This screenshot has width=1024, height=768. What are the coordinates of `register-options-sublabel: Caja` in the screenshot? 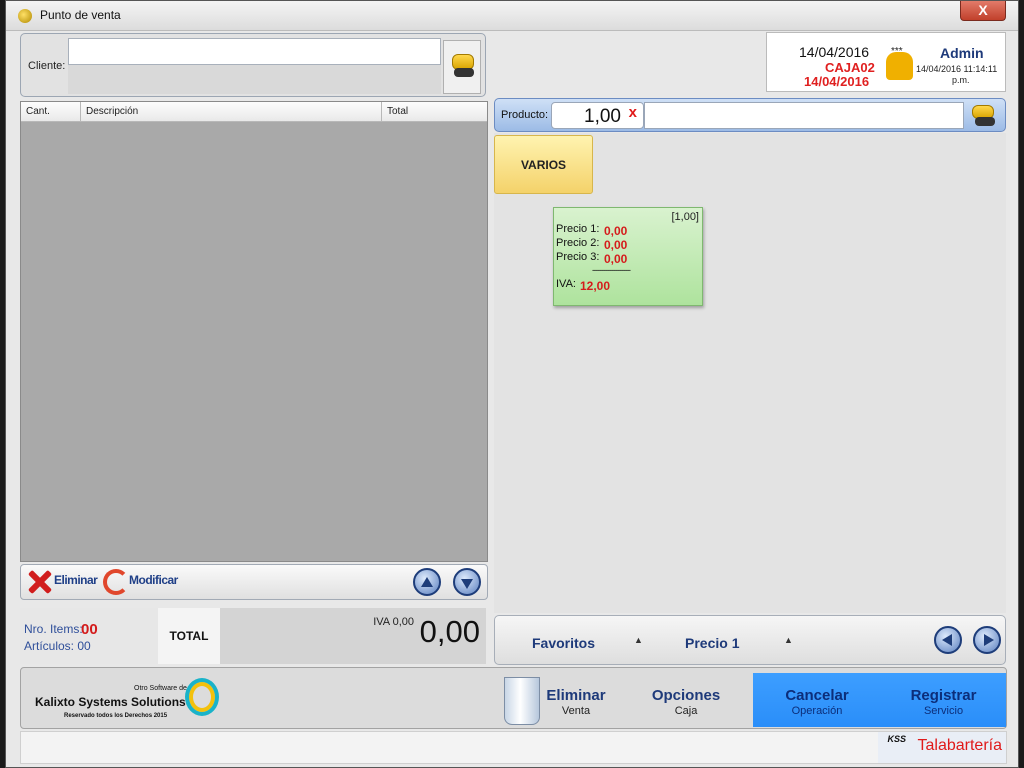 It's located at (686, 711).